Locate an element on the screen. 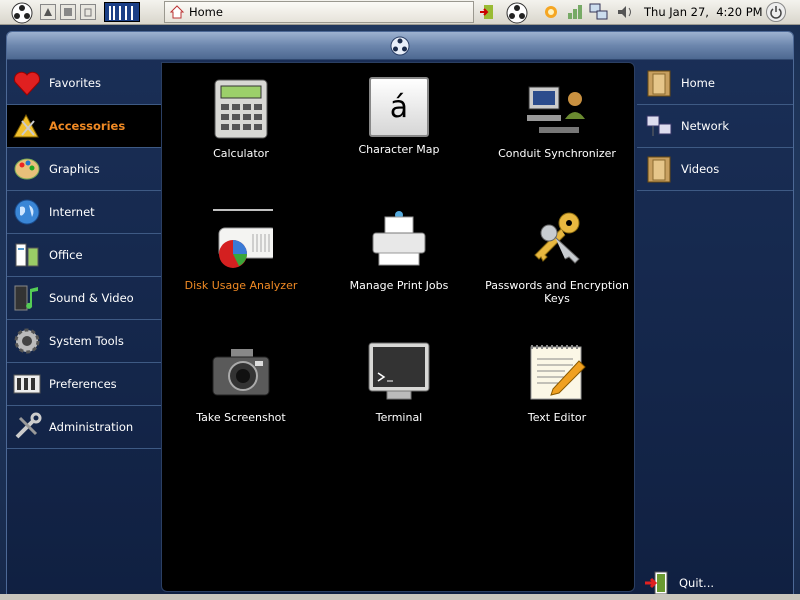  places-list: Home Network Videos is located at coordinates (715, 126).